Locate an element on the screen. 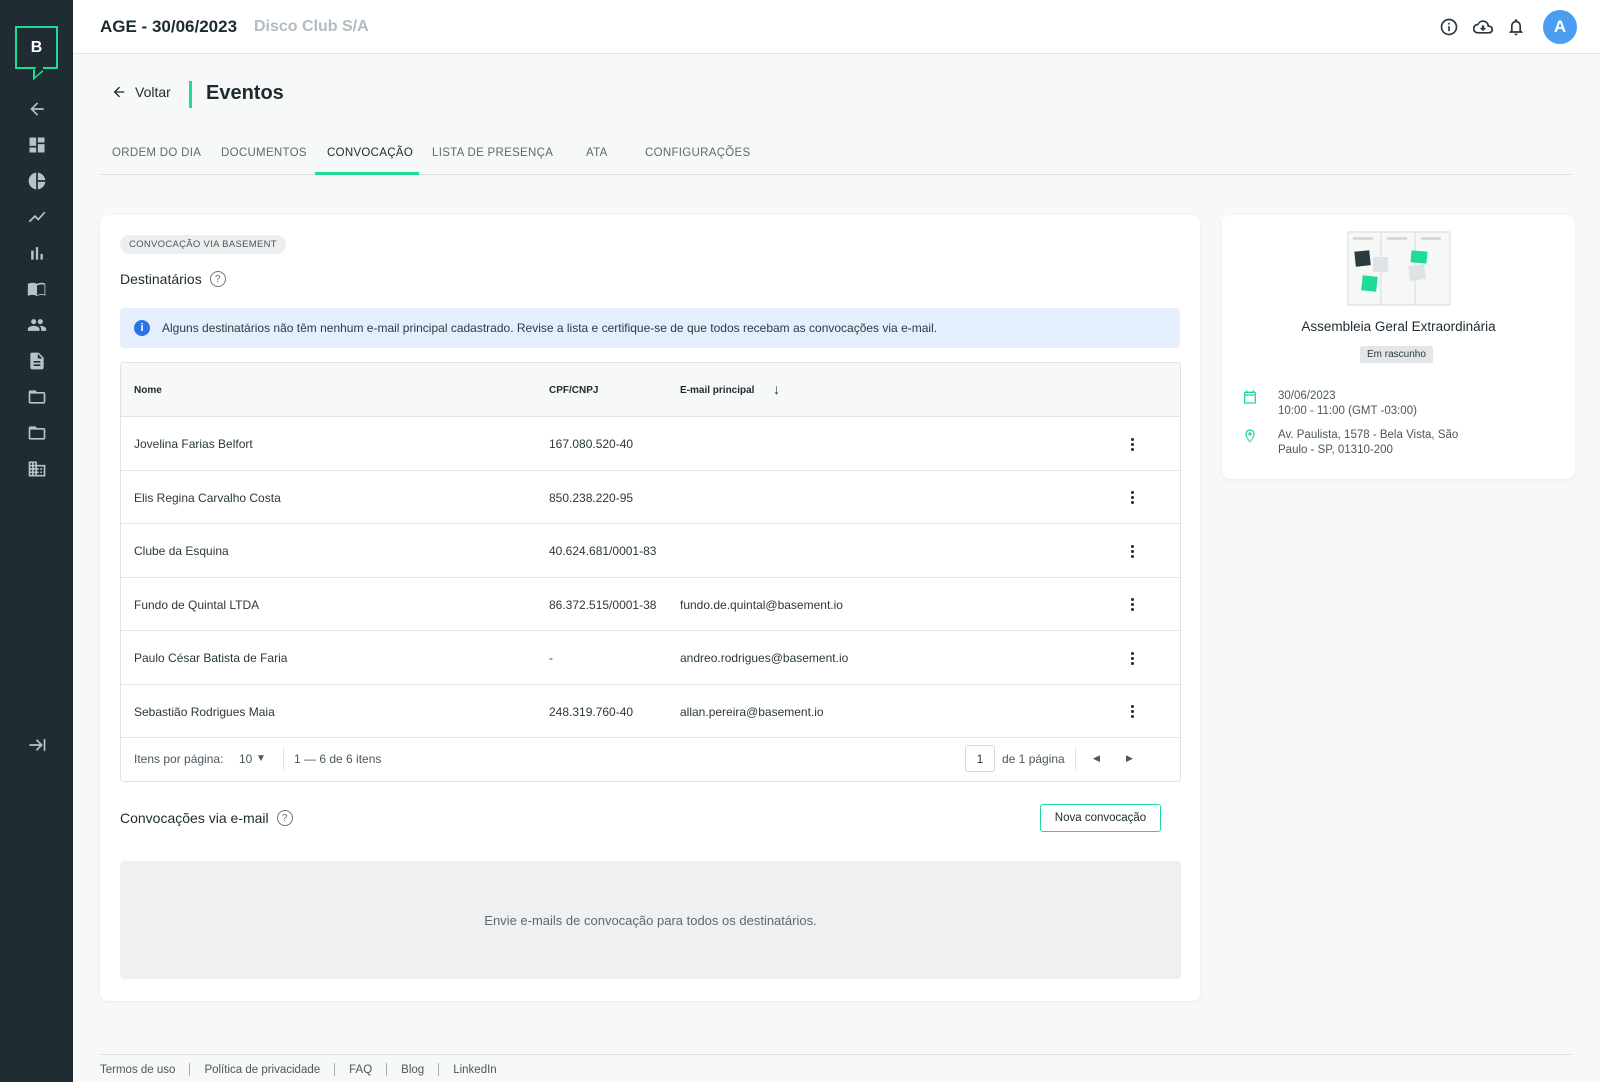  board-illustration is located at coordinates (1399, 268).